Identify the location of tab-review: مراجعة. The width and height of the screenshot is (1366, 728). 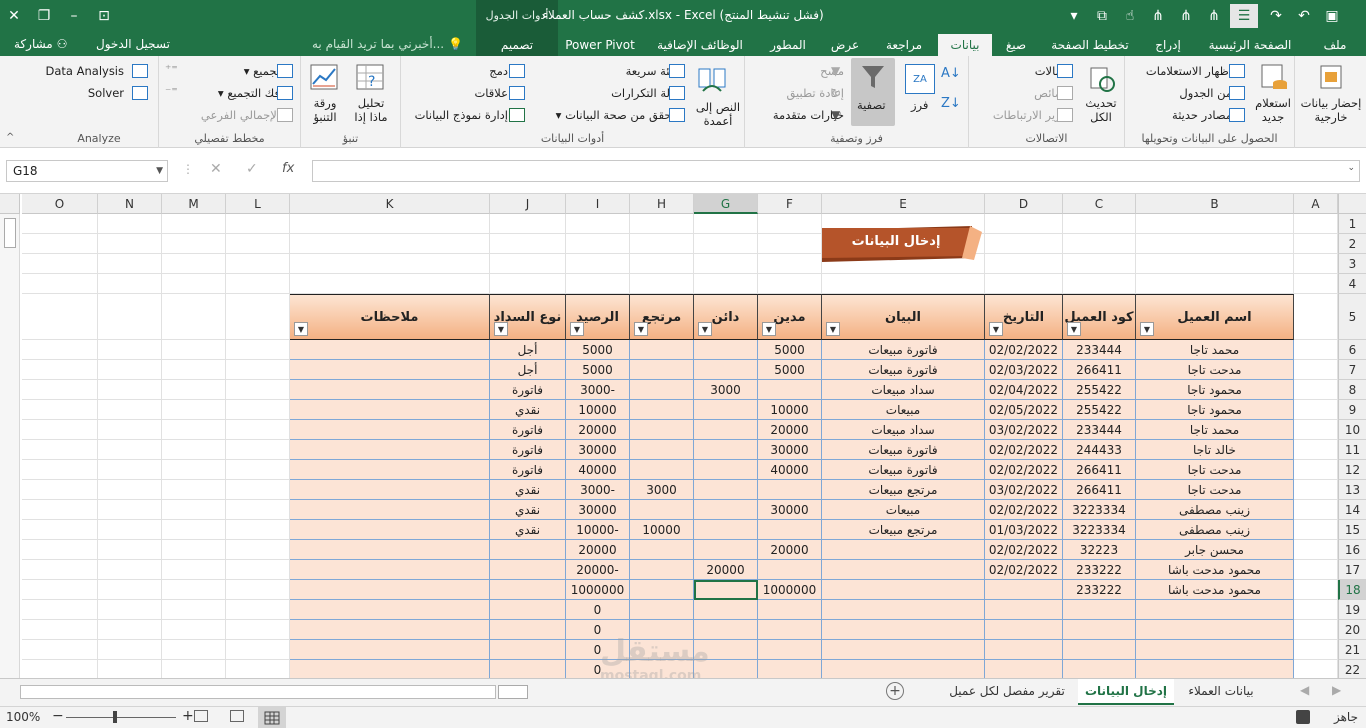
(904, 45).